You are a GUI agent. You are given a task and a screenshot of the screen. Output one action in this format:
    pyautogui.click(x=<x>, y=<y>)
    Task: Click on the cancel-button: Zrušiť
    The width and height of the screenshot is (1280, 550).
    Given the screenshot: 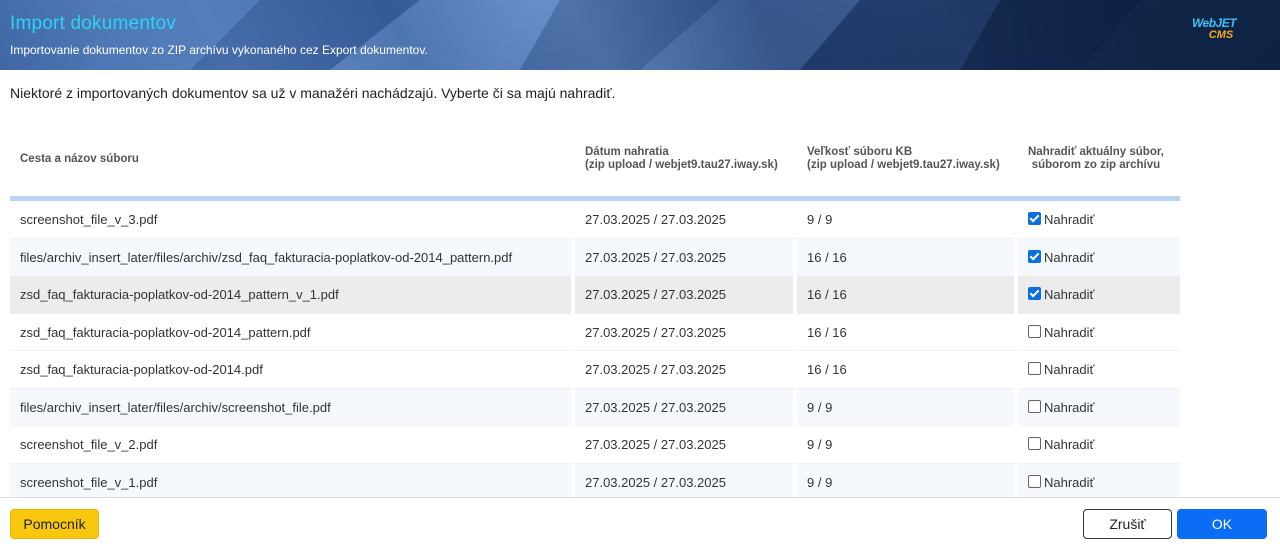 What is the action you would take?
    pyautogui.click(x=1127, y=524)
    